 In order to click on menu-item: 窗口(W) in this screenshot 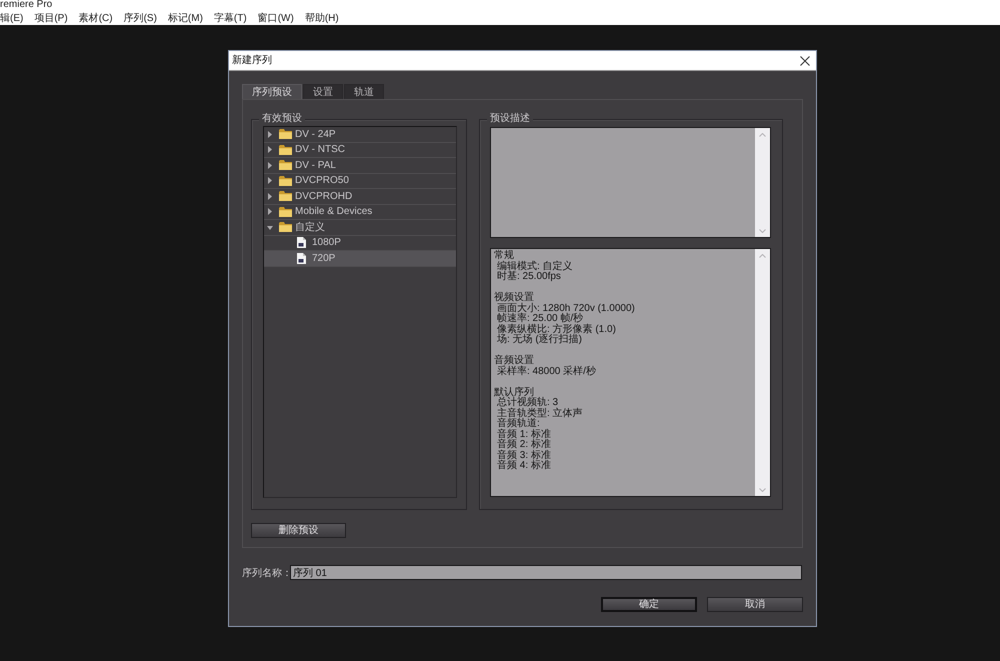, I will do `click(276, 18)`.